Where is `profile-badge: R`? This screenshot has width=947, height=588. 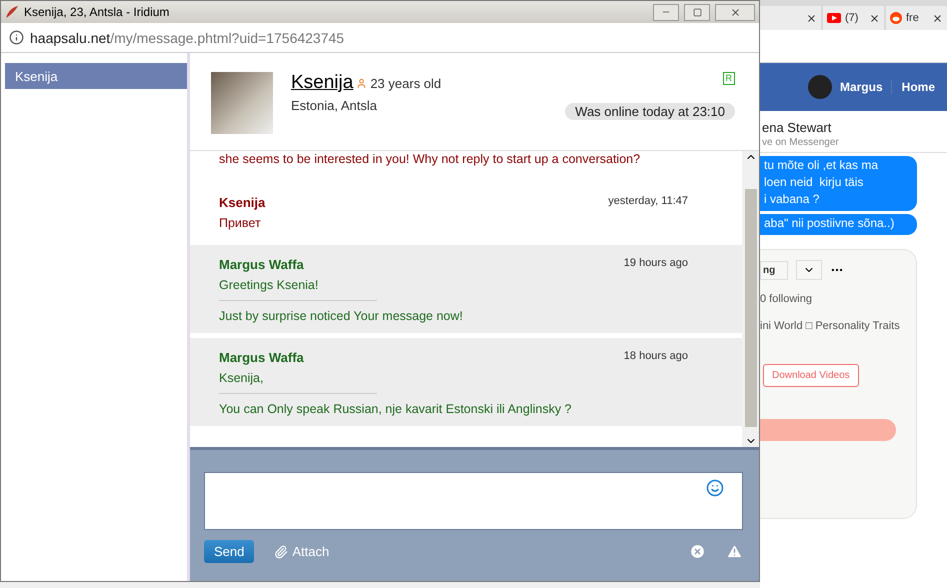 profile-badge: R is located at coordinates (728, 78).